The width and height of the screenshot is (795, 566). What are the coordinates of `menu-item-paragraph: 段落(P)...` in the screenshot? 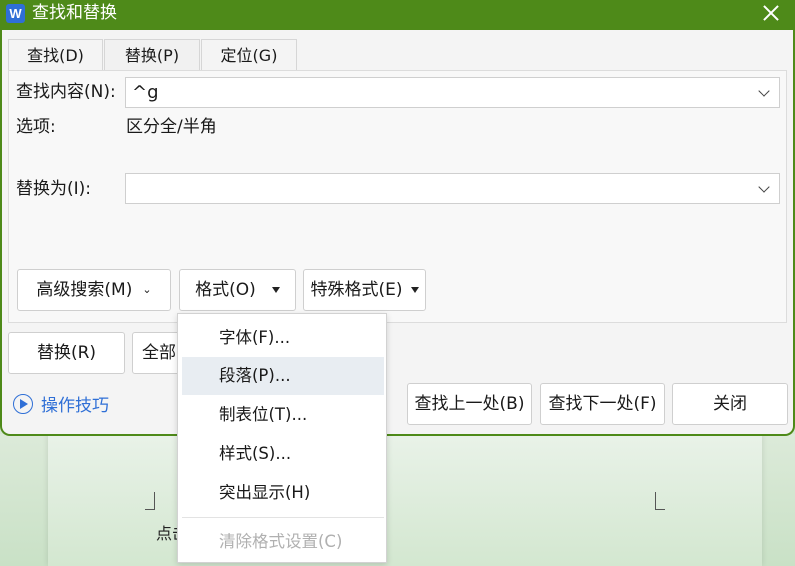 It's located at (283, 376).